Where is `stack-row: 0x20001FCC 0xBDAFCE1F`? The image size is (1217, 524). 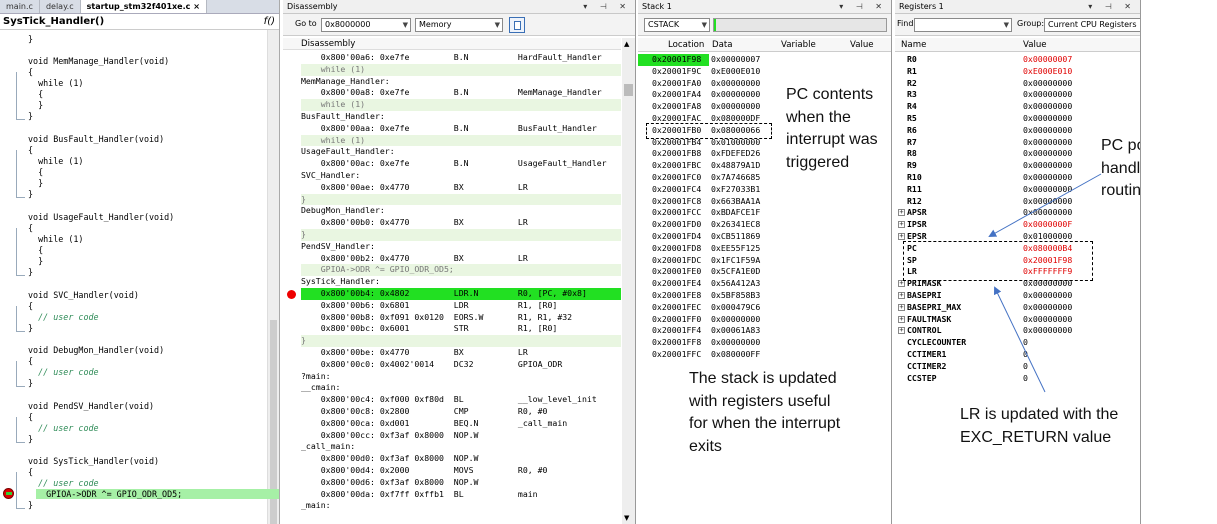 stack-row: 0x20001FCC 0xBDAFCE1F is located at coordinates (764, 213).